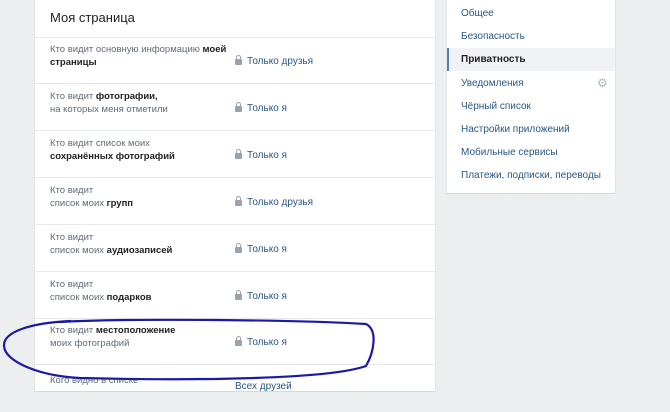 The height and width of the screenshot is (412, 670). What do you see at coordinates (531, 175) in the screenshot?
I see `menu-item-payments: Платежи, подписки, переводы` at bounding box center [531, 175].